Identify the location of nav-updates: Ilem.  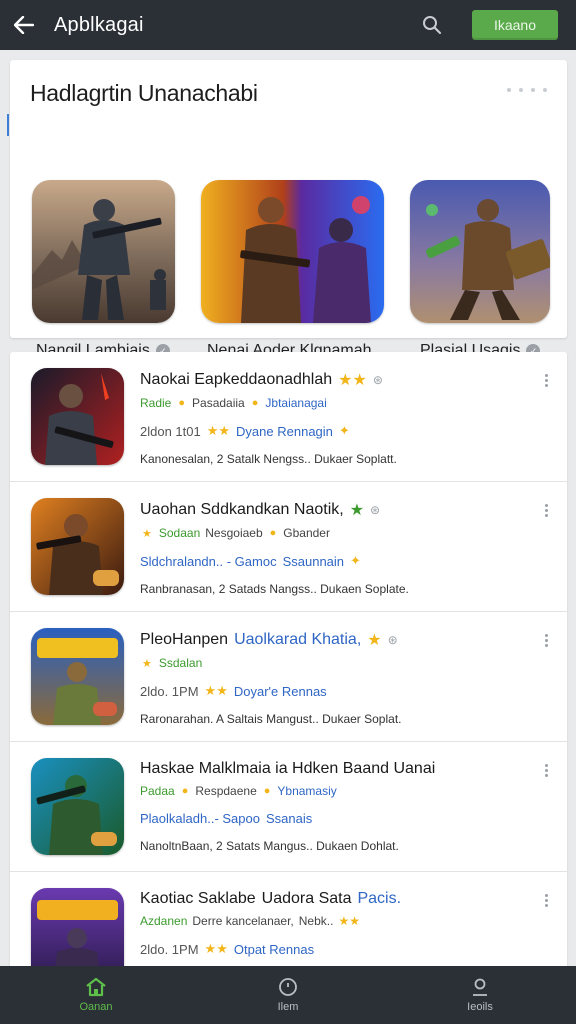
(288, 995).